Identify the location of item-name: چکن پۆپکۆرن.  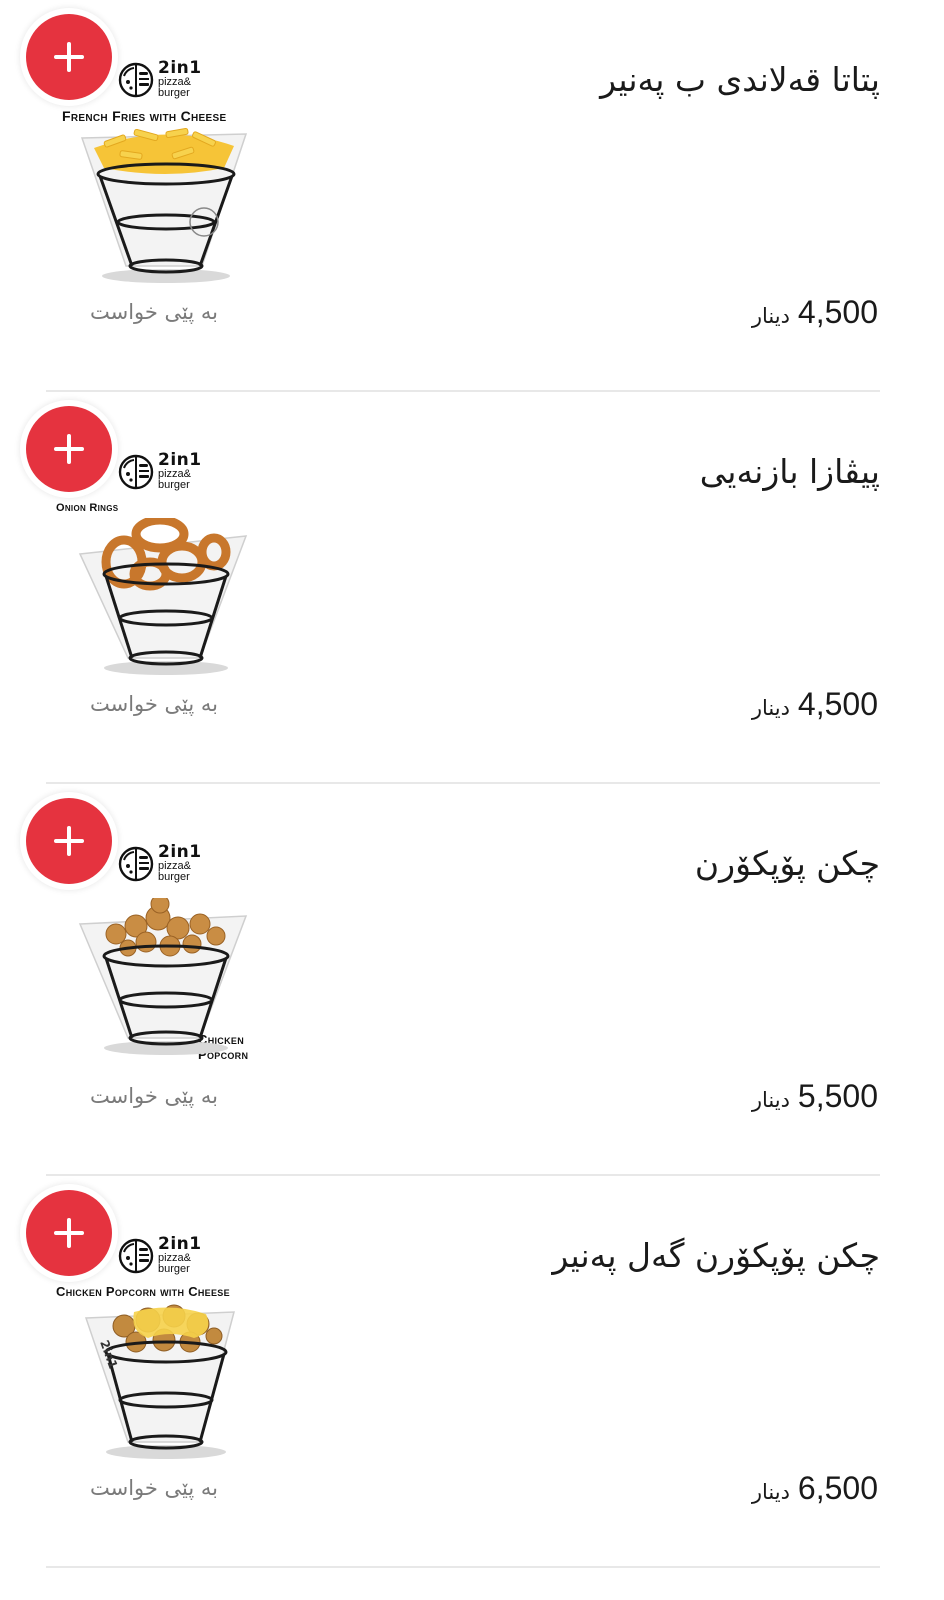
(787, 863).